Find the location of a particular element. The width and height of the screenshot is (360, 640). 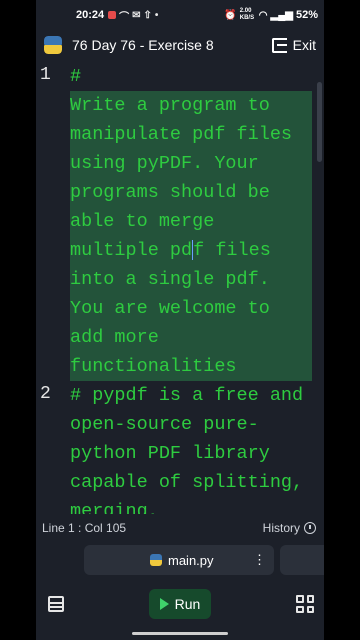

file-tabs: main.py ⋮ is located at coordinates (180, 560).